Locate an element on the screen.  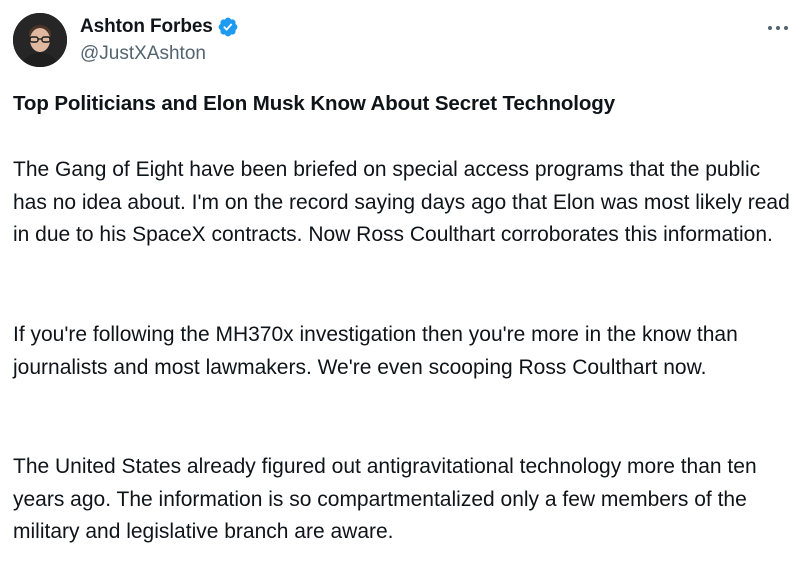
author-name-row: Ashton Forbes is located at coordinates (159, 27).